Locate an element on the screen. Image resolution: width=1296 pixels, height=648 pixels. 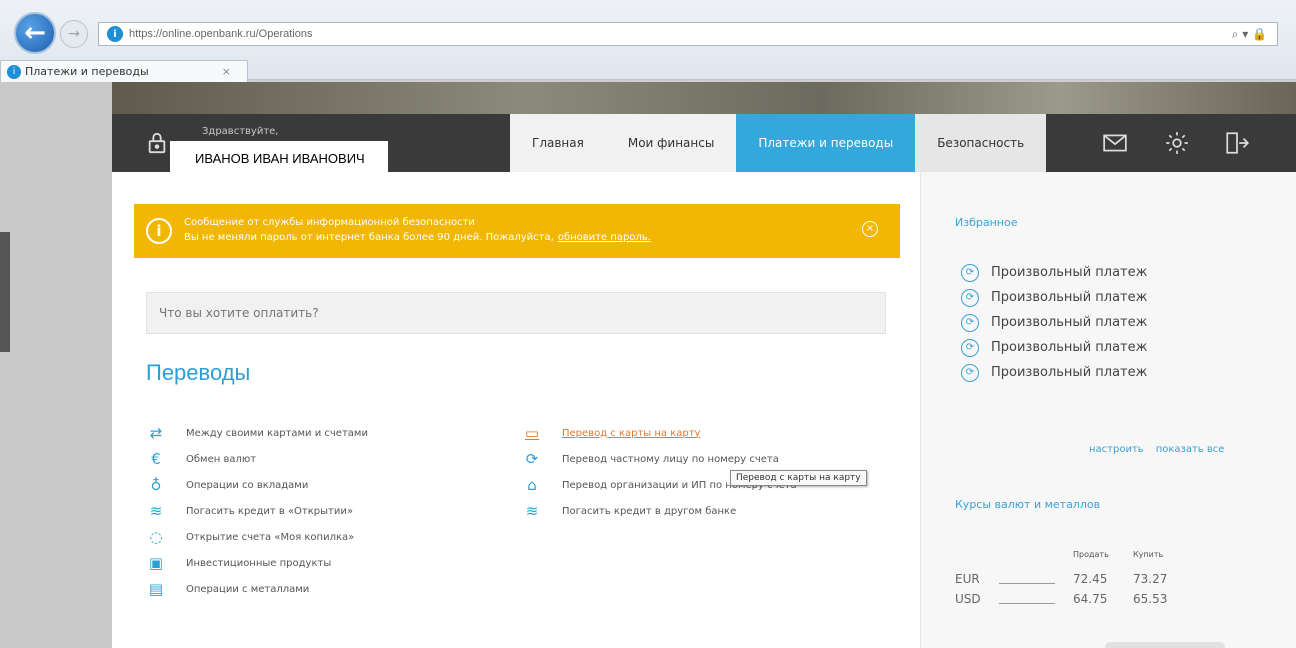
organization-icon: ⌂ is located at coordinates (532, 485).